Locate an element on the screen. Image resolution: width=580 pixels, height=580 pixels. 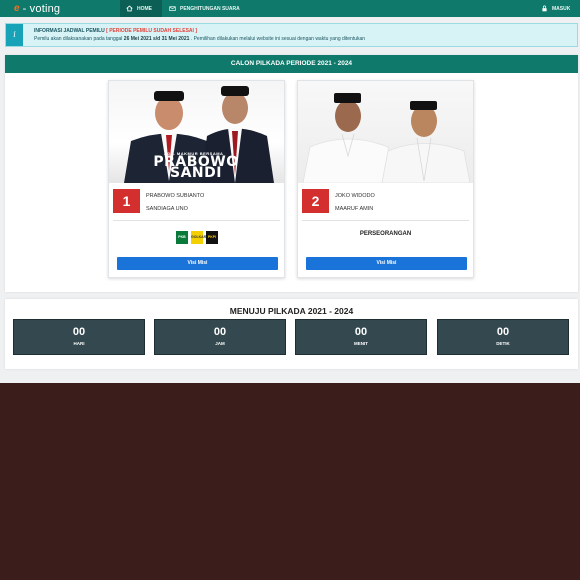
party-logo-golkar: GOLKAR is located at coordinates (198, 237).